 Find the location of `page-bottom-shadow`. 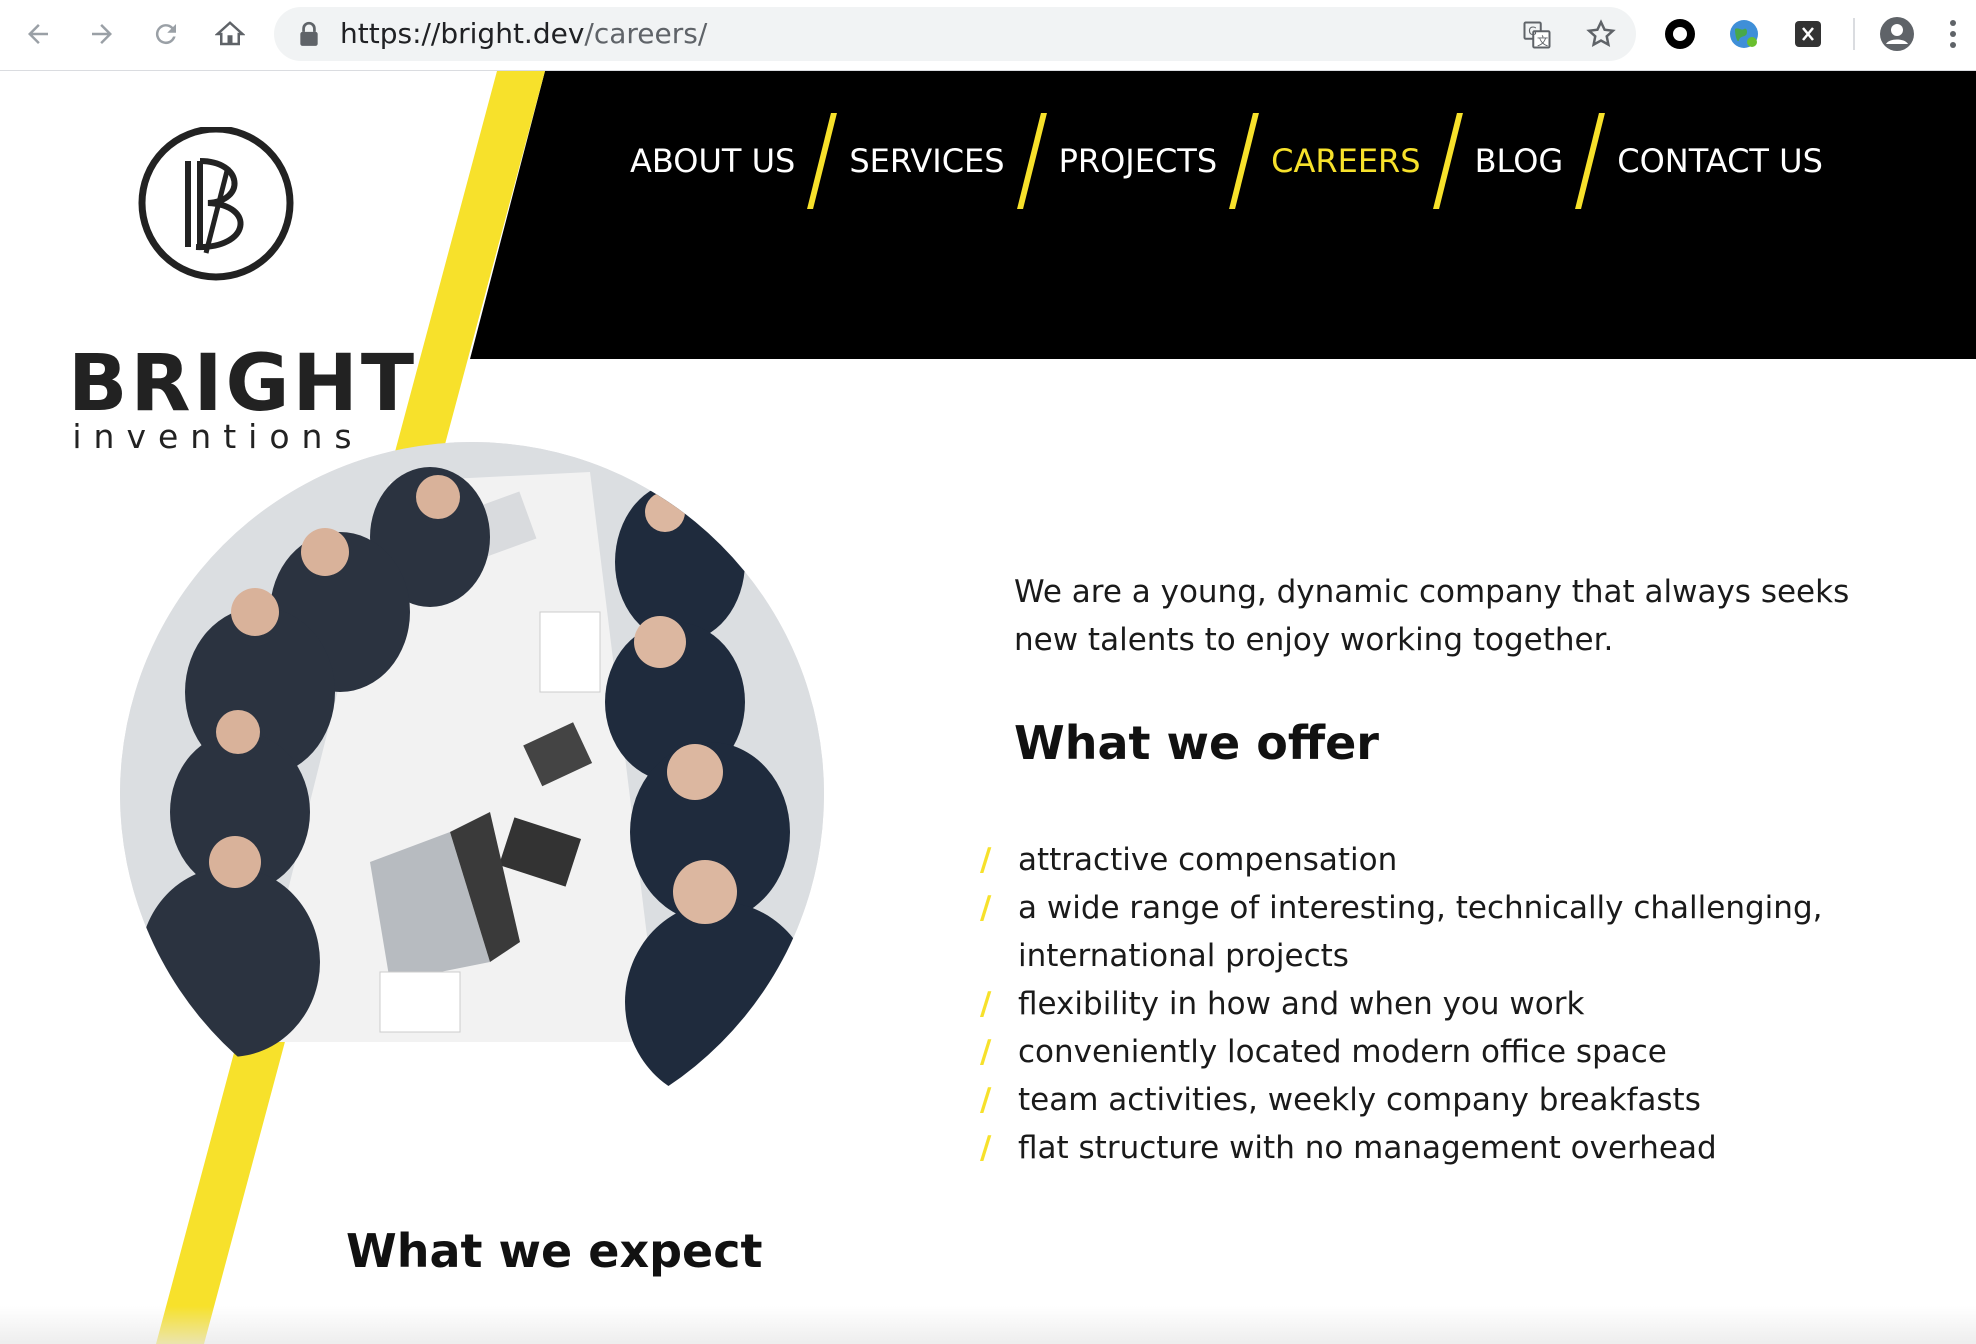

page-bottom-shadow is located at coordinates (988, 1325).